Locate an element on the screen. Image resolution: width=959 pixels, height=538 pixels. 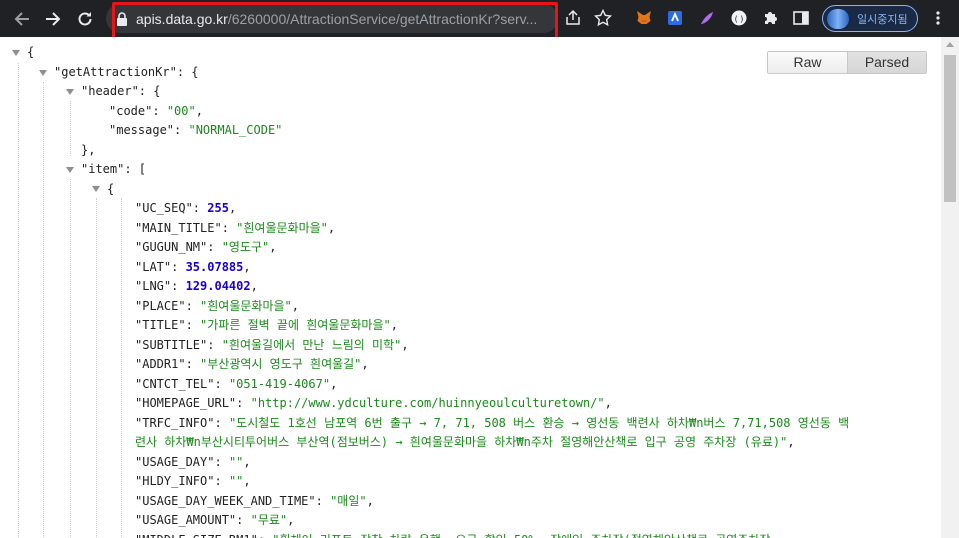
puzzle-extensions-icon is located at coordinates (770, 18).